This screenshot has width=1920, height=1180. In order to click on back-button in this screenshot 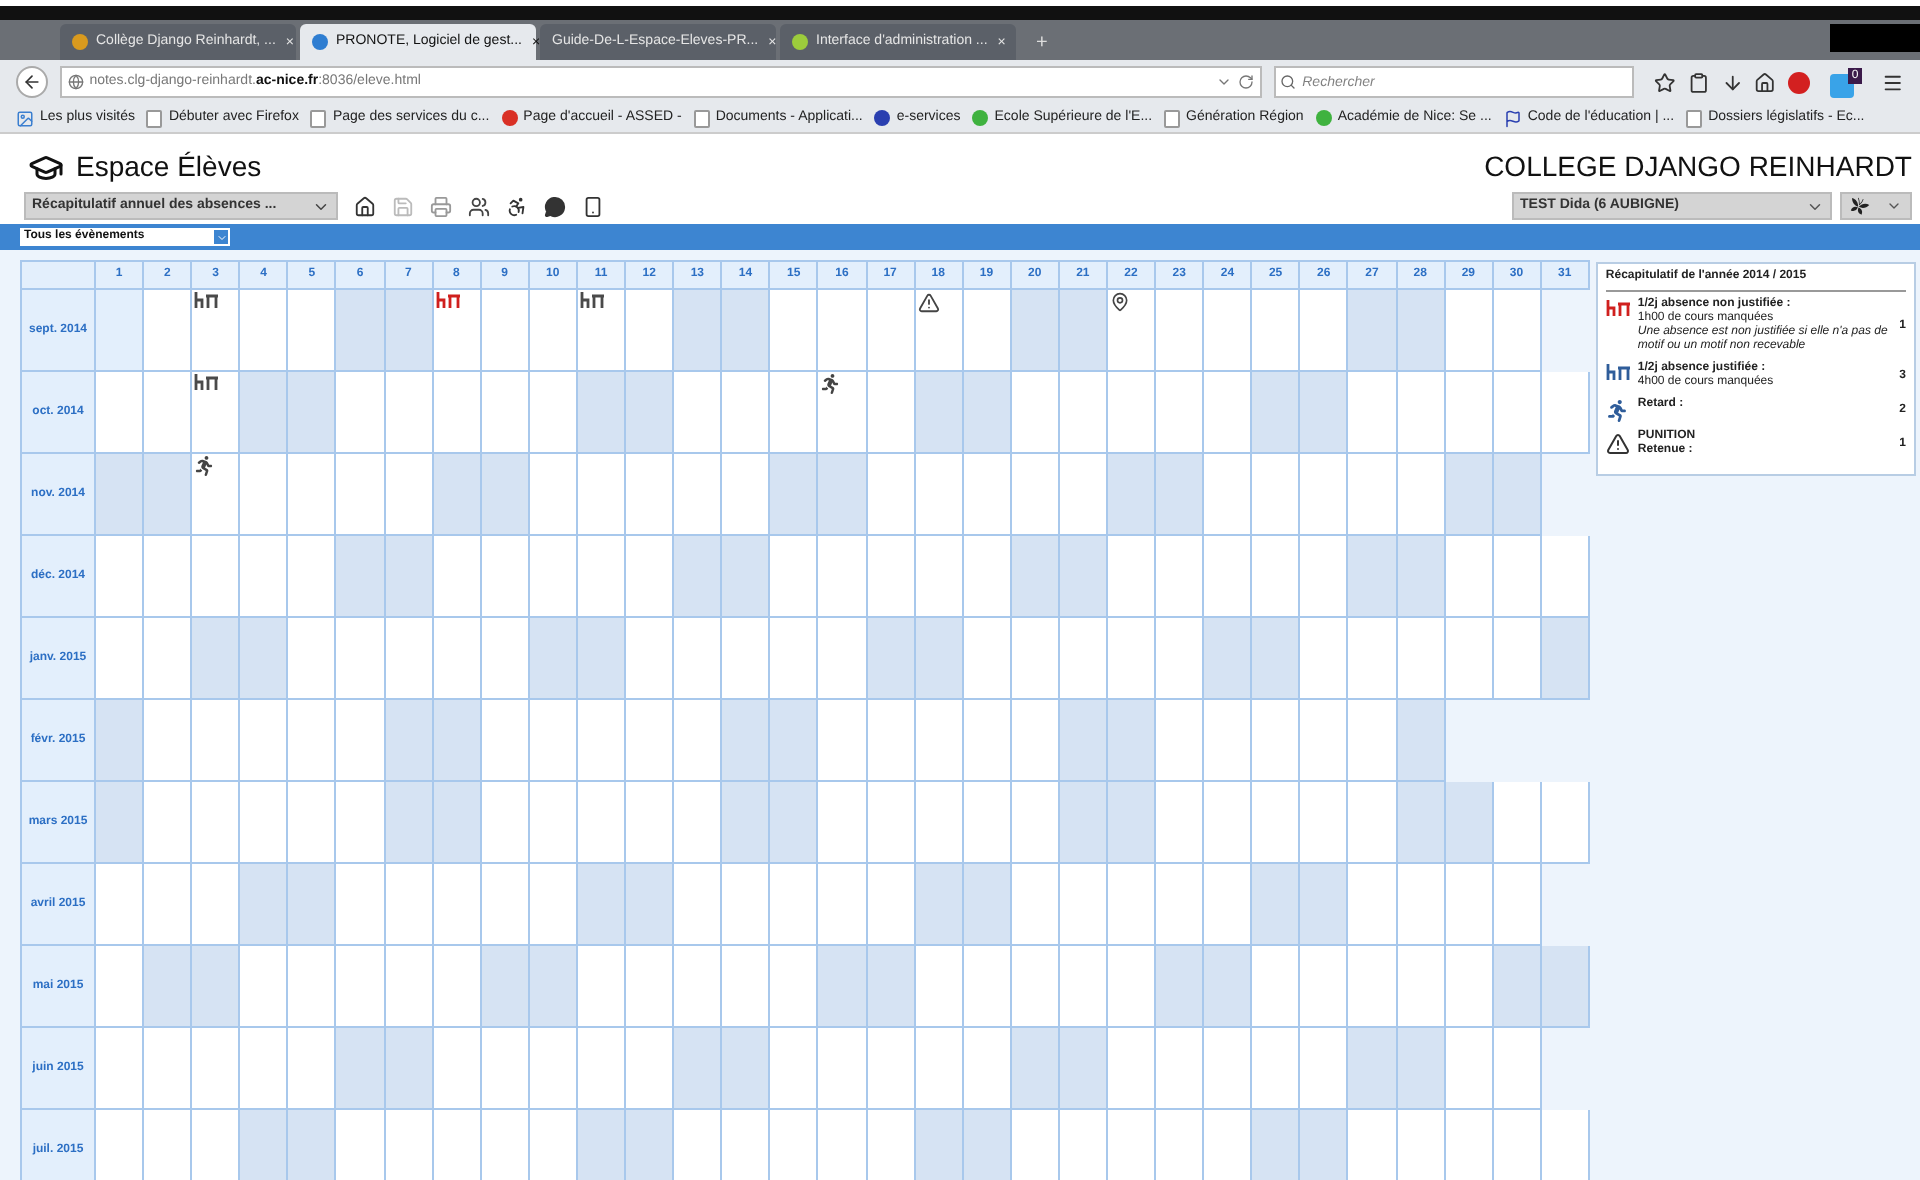, I will do `click(32, 82)`.